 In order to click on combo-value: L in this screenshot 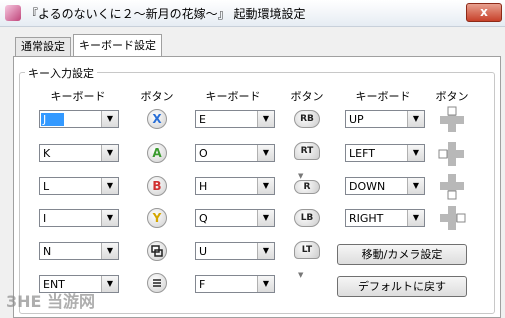, I will do `click(46, 186)`.